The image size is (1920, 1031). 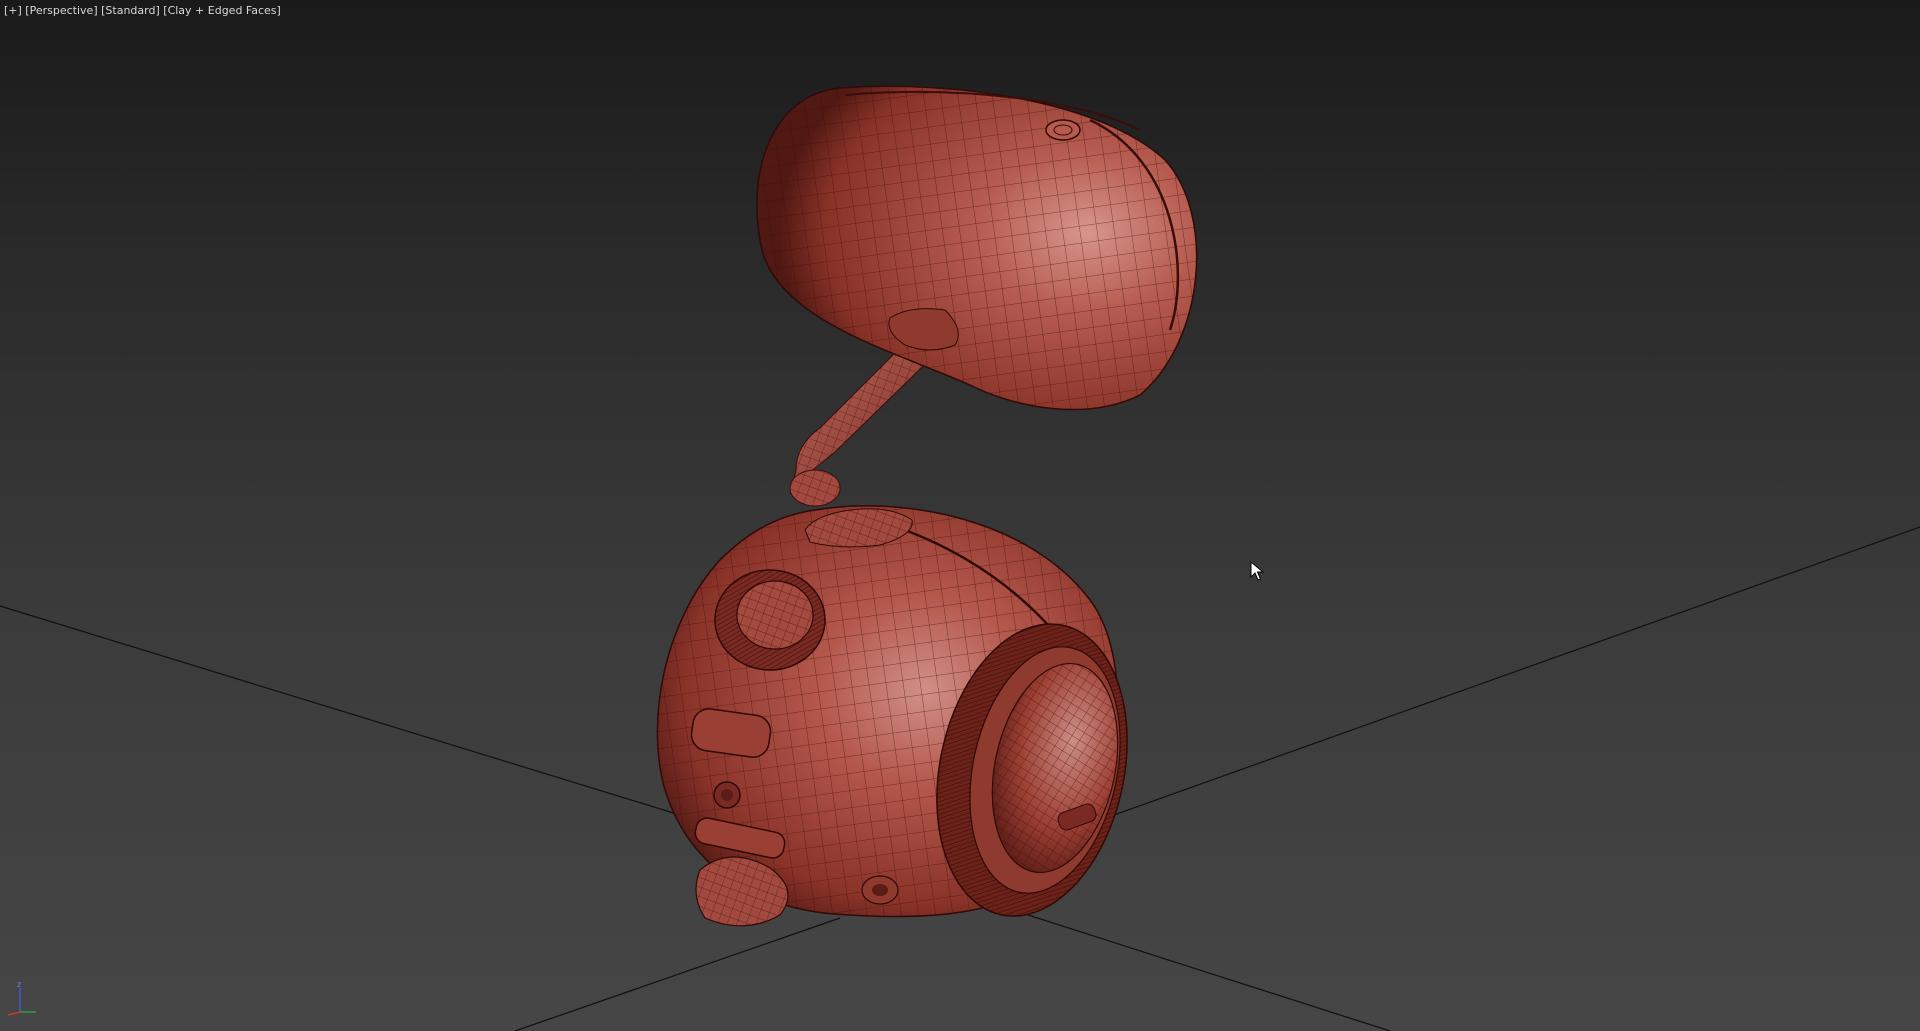 I want to click on mouse-pointer-icon, so click(x=1257, y=571).